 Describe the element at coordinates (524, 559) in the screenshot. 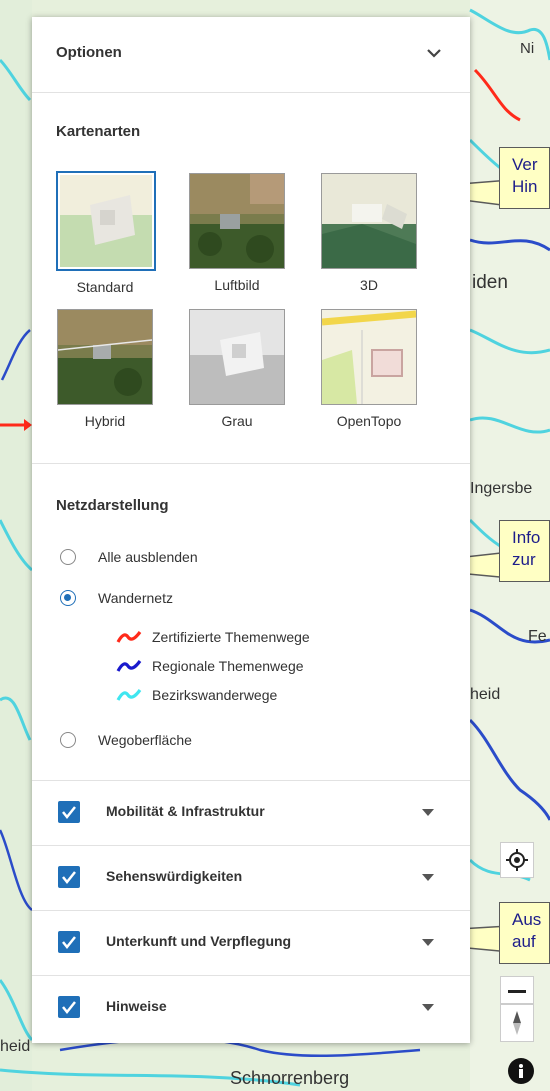

I see `callout-line: zur` at that location.